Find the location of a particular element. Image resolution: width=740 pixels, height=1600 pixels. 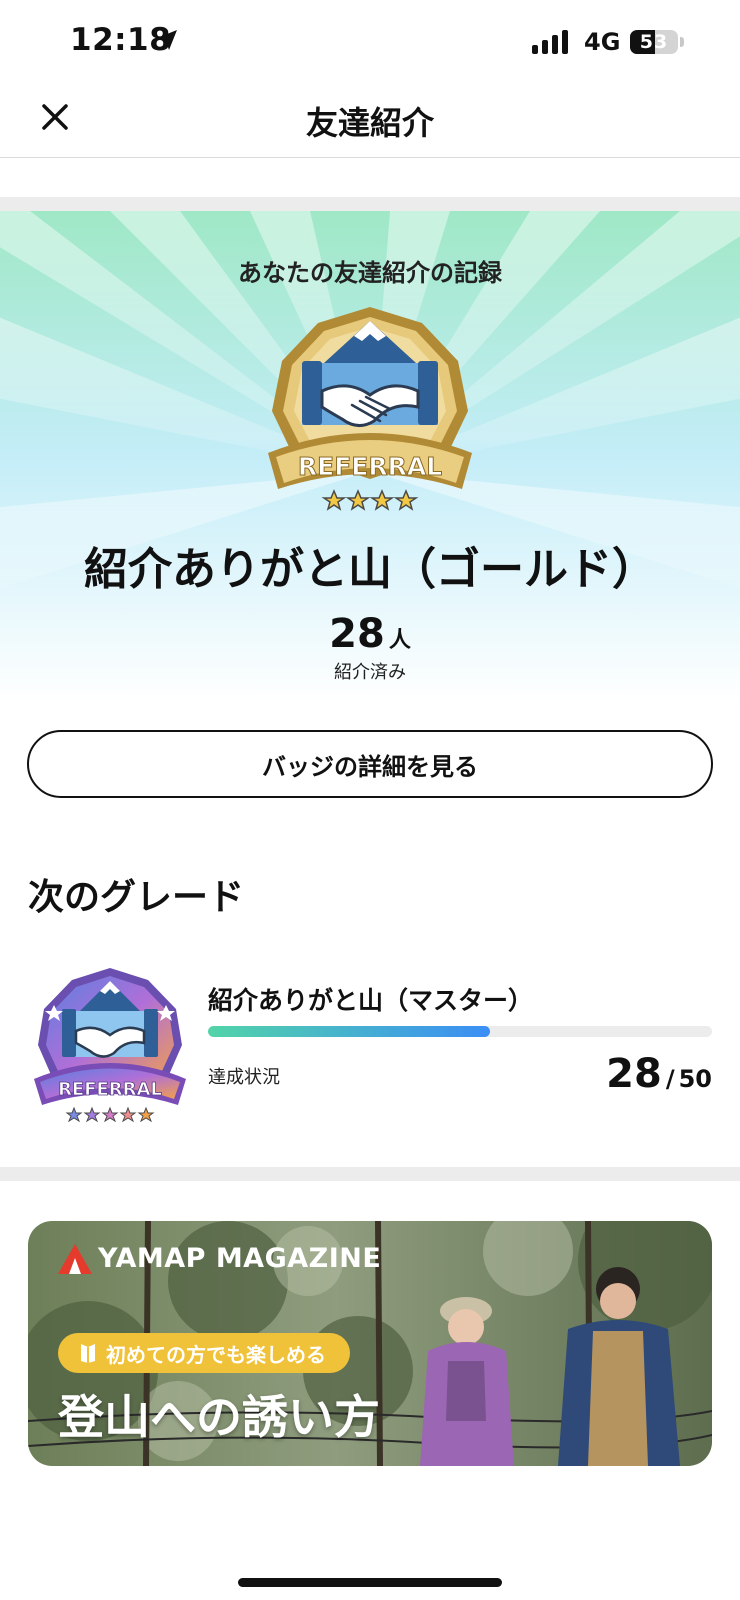

current-grade-title: 紹介ありがと山（ゴールド） is located at coordinates (370, 569).